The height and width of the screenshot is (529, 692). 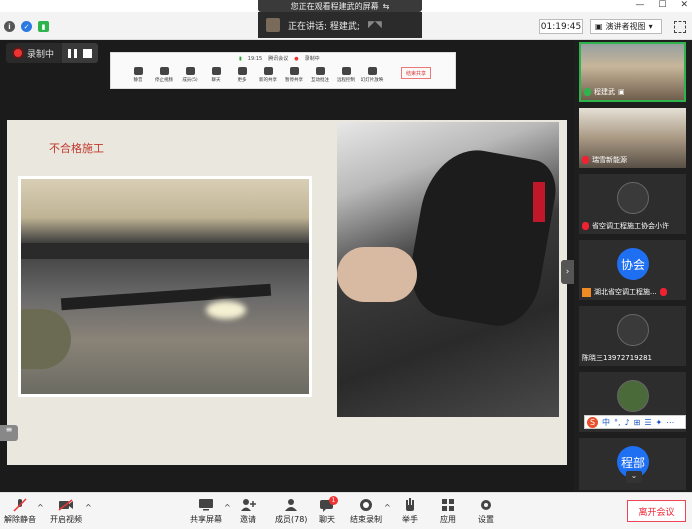 What do you see at coordinates (634, 477) in the screenshot?
I see `scroll-down-button: ⌄` at bounding box center [634, 477].